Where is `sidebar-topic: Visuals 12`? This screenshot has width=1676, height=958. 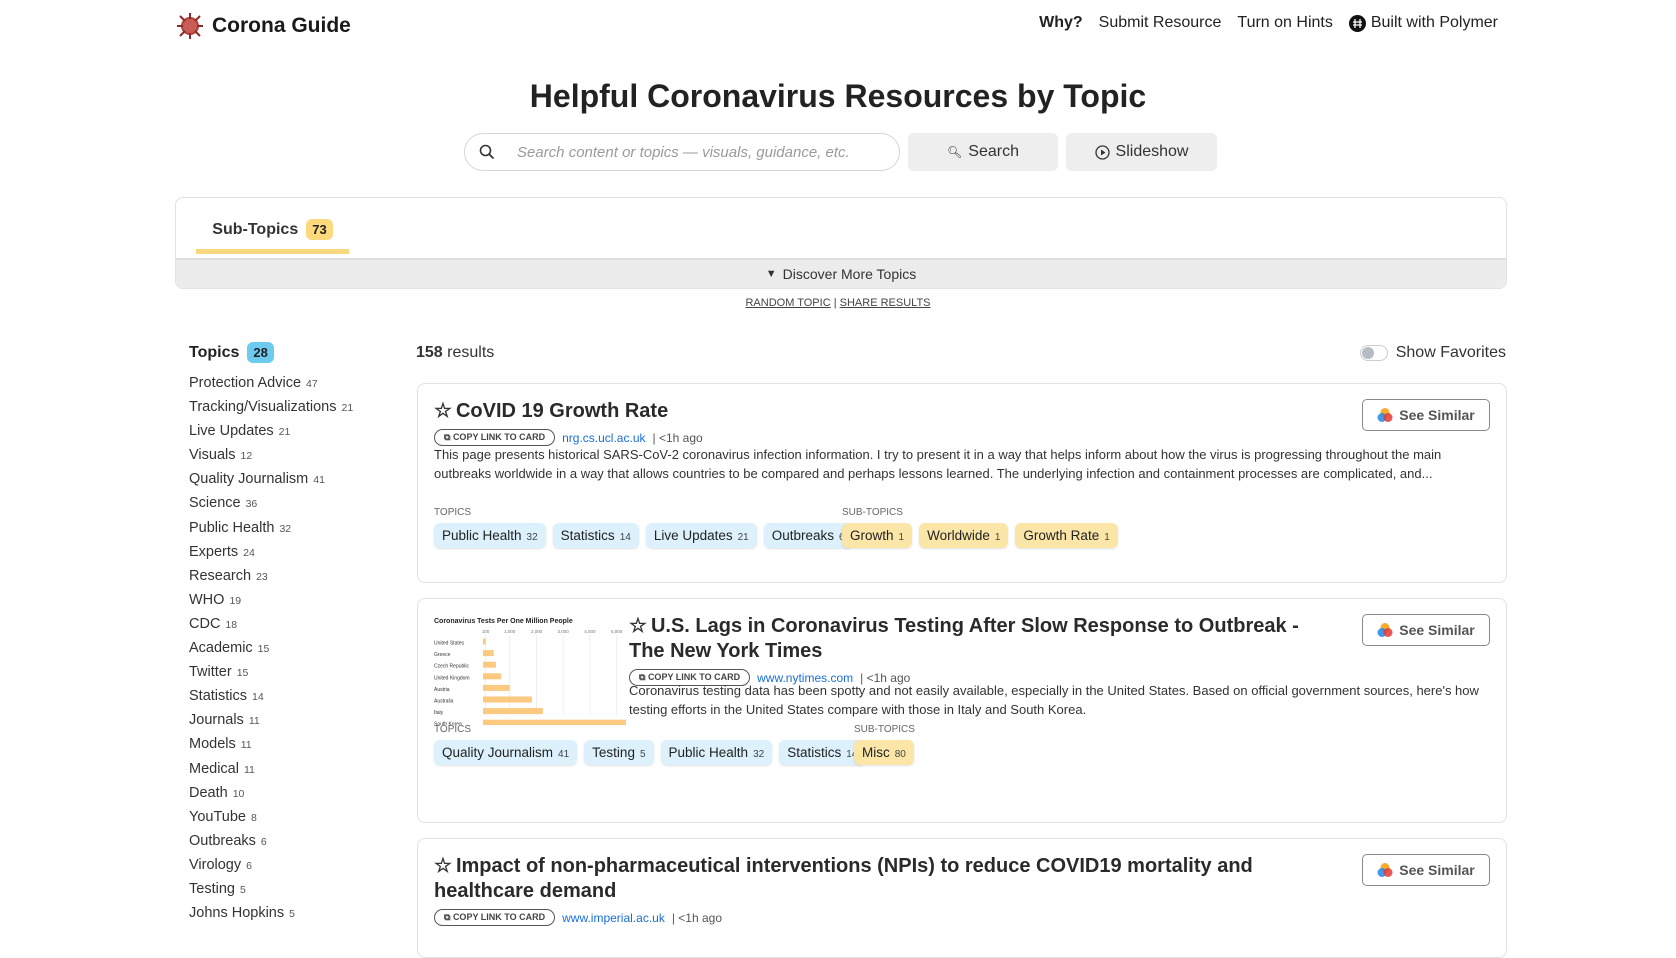
sidebar-topic: Visuals 12 is located at coordinates (271, 455).